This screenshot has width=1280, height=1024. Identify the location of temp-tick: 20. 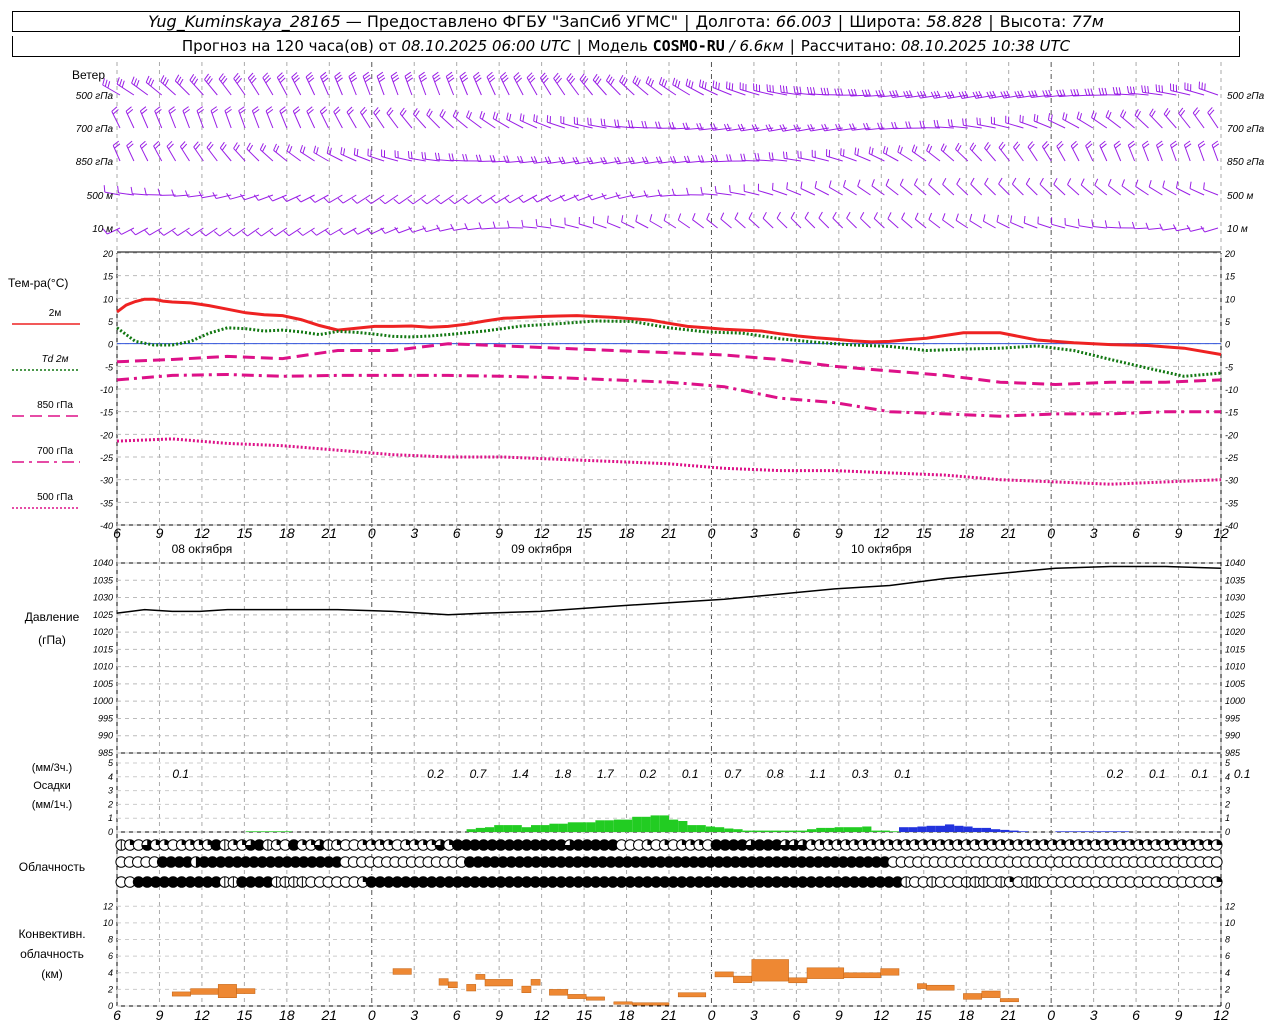
(1229, 254).